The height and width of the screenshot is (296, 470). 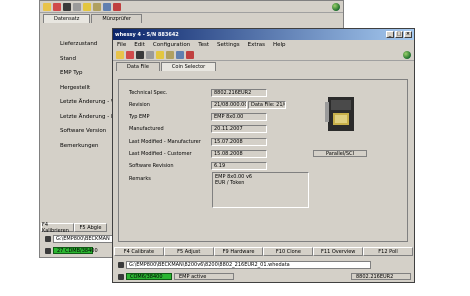 I want to click on field-last-mod-manufacturer: 15.07.2008, so click(x=239, y=142).